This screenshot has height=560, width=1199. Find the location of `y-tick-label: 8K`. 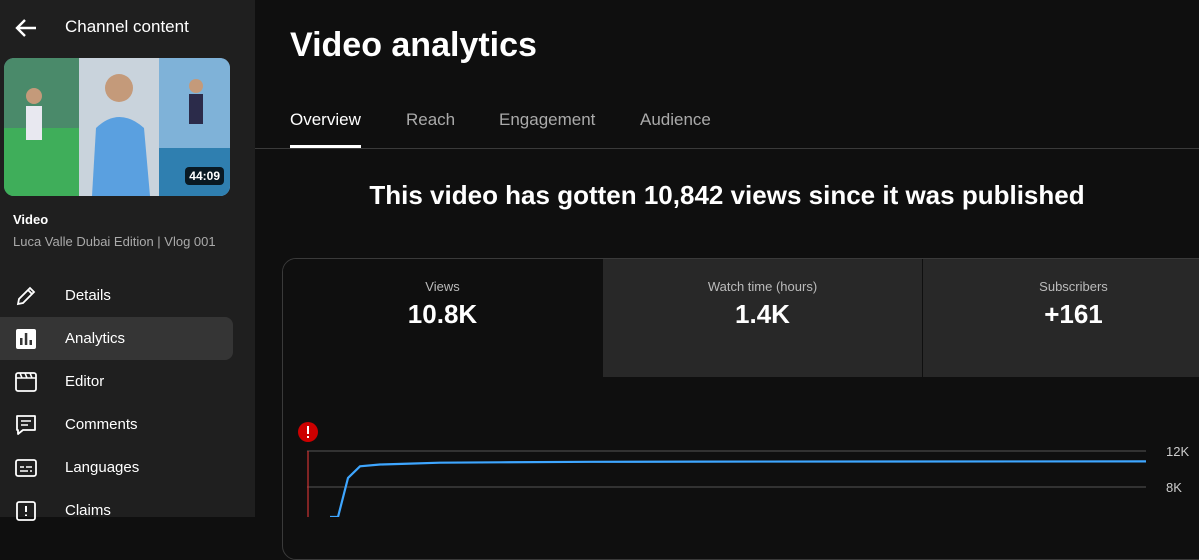

y-tick-label: 8K is located at coordinates (1174, 487).